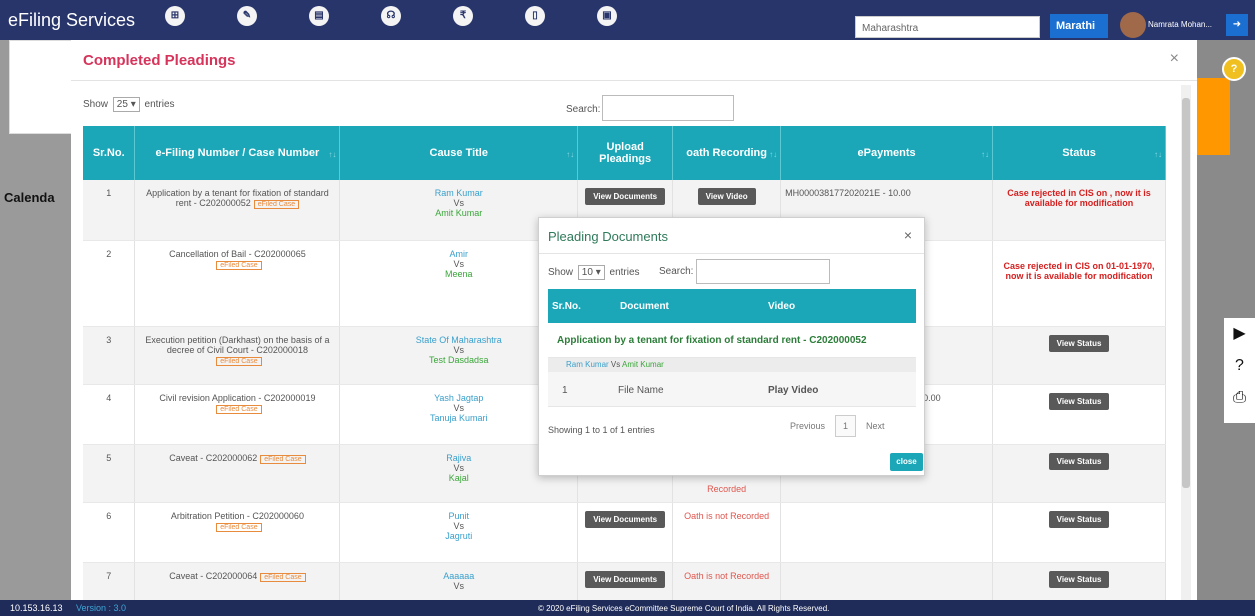 The image size is (1255, 616). I want to click on entries-select: 25 ▾, so click(126, 104).